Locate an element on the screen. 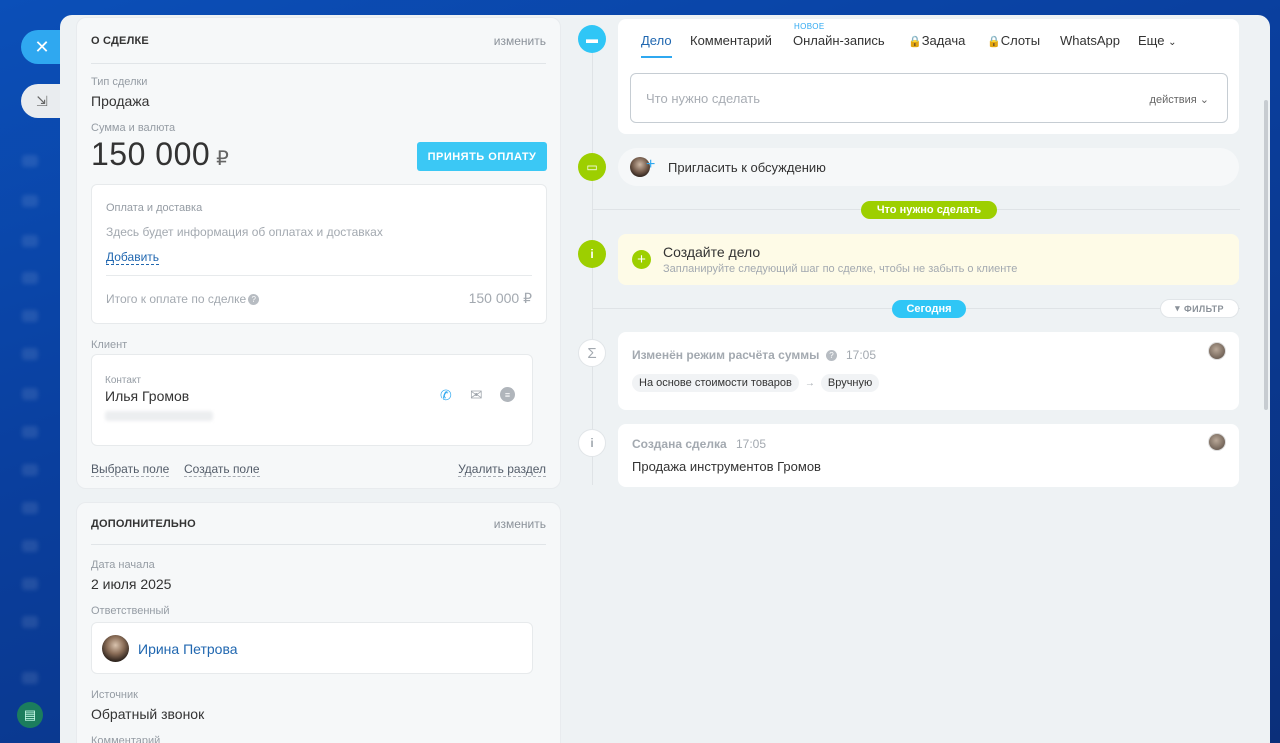 The height and width of the screenshot is (743, 1280). total-label-text: Итого к оплате по сделке is located at coordinates (176, 299).